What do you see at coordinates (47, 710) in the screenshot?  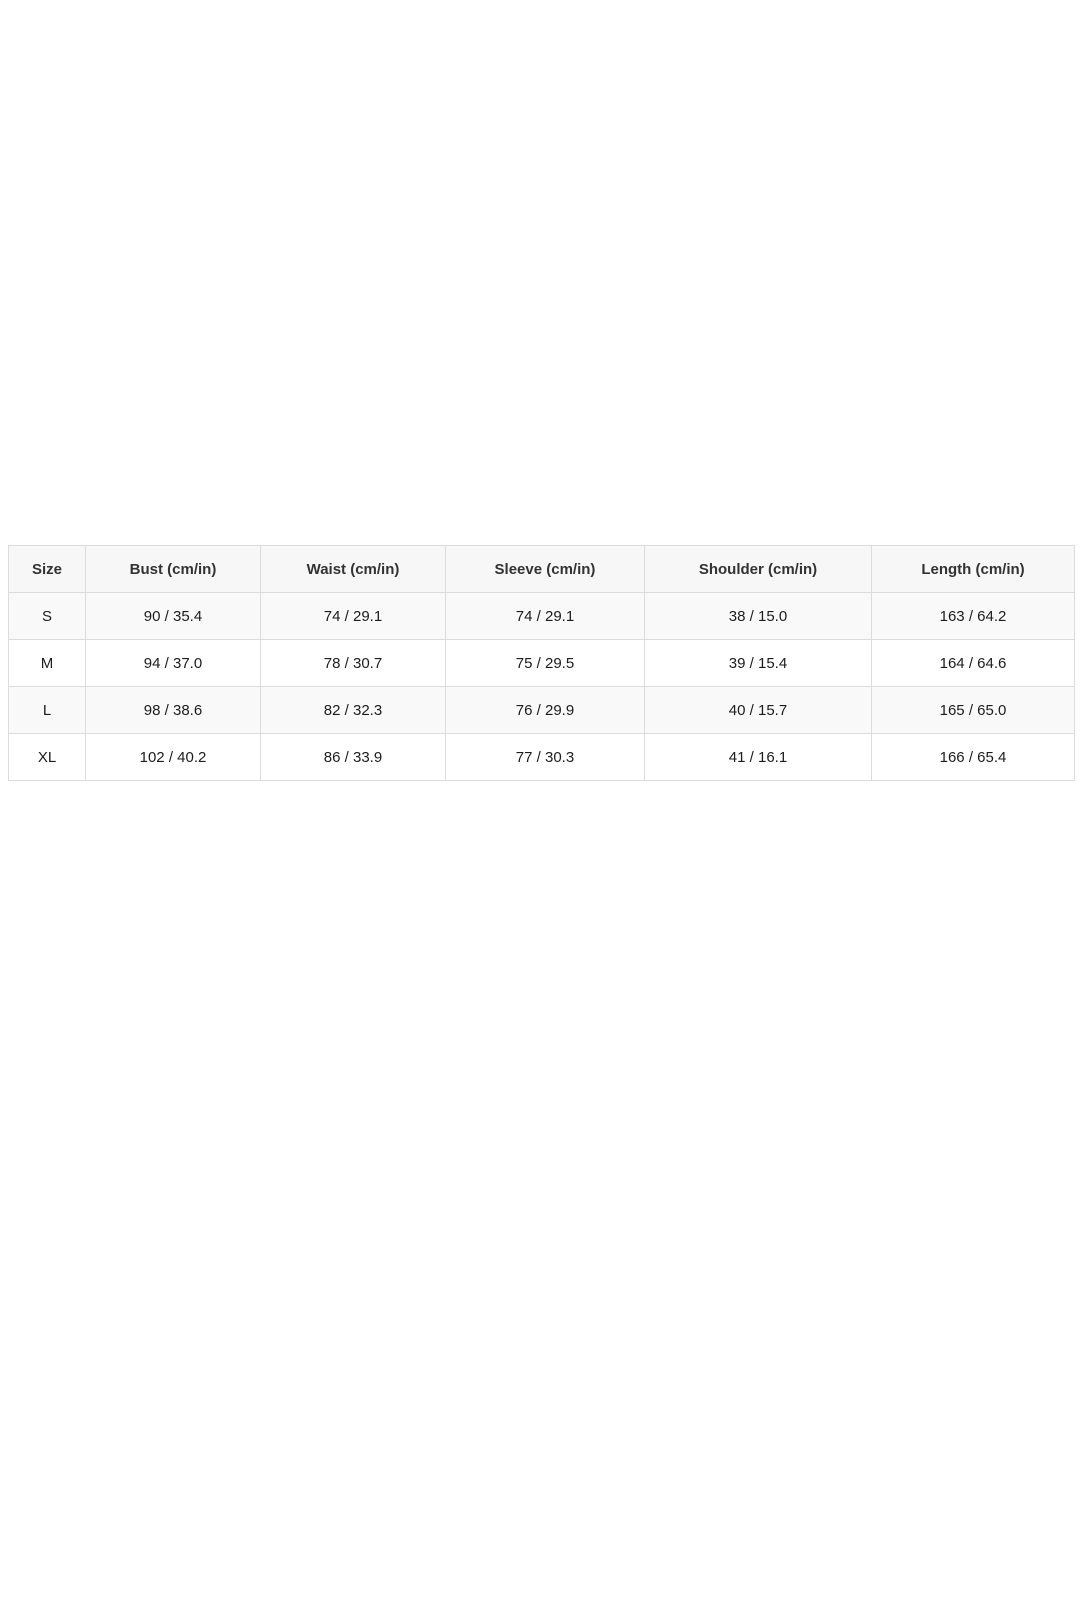 I see `cell-size: L` at bounding box center [47, 710].